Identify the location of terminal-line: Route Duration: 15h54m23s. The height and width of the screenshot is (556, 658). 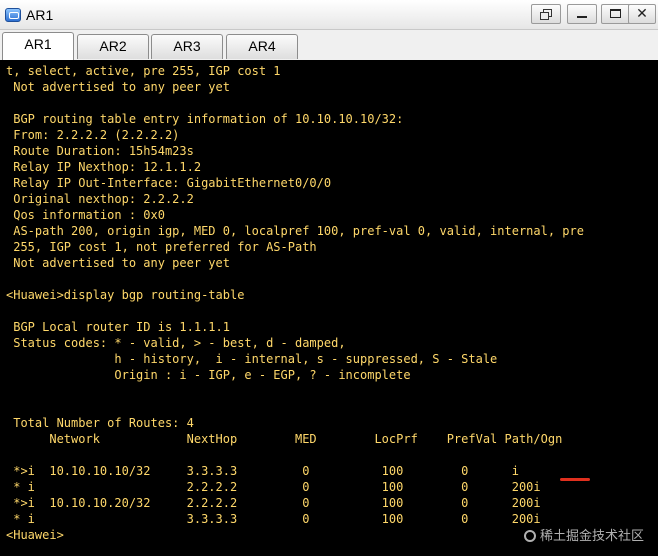
(100, 151).